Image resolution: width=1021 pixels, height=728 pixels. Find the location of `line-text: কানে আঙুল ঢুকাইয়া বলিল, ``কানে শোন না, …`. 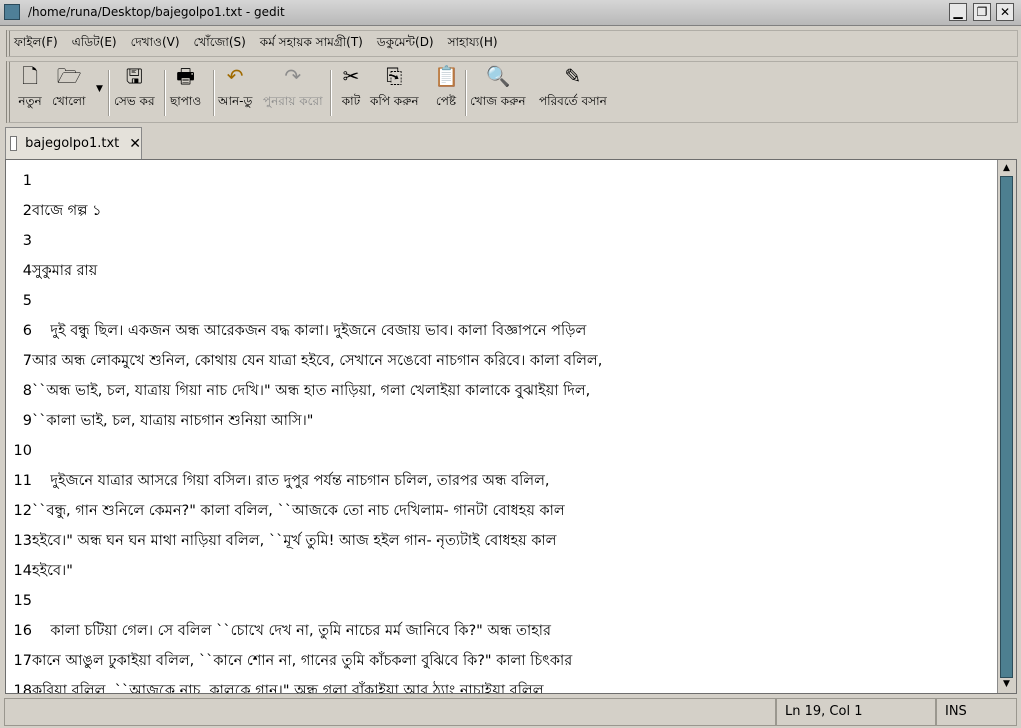

line-text: কানে আঙুল ঢুকাইয়া বলিল, ``কানে শোন না, … is located at coordinates (302, 661).